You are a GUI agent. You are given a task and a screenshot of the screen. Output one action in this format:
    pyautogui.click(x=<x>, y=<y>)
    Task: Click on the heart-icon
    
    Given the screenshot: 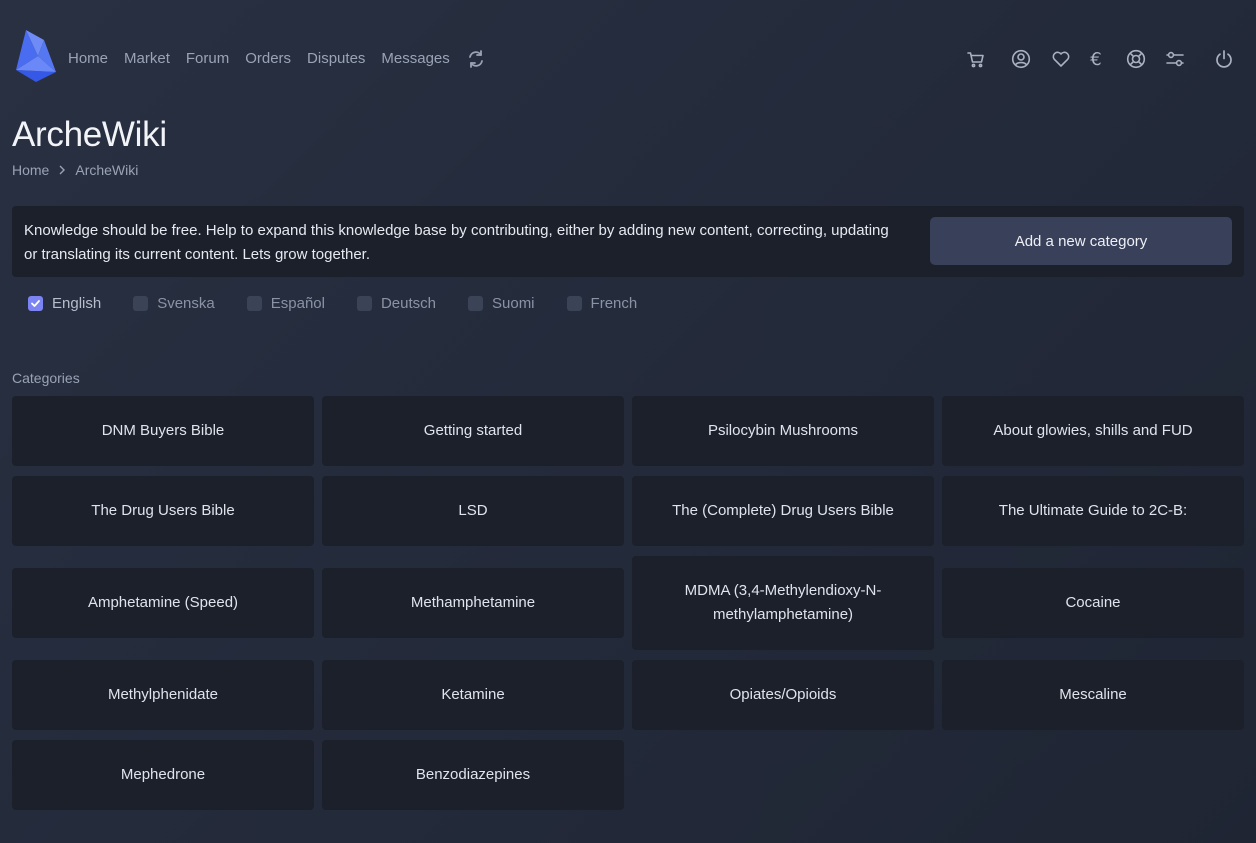 What is the action you would take?
    pyautogui.click(x=1061, y=59)
    